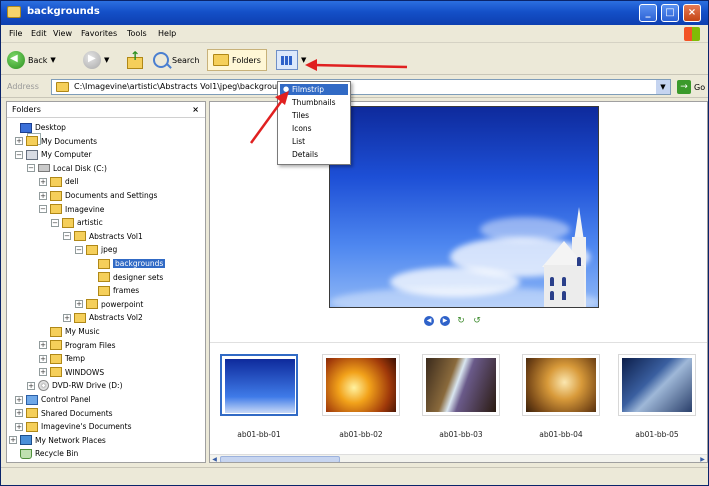 The height and width of the screenshot is (486, 709). What do you see at coordinates (31, 60) in the screenshot?
I see `back-button: Back ▼` at bounding box center [31, 60].